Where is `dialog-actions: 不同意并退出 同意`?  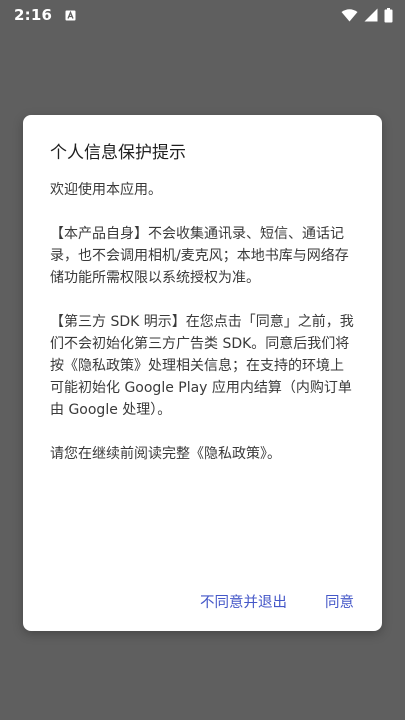 dialog-actions: 不同意并退出 同意 is located at coordinates (277, 601).